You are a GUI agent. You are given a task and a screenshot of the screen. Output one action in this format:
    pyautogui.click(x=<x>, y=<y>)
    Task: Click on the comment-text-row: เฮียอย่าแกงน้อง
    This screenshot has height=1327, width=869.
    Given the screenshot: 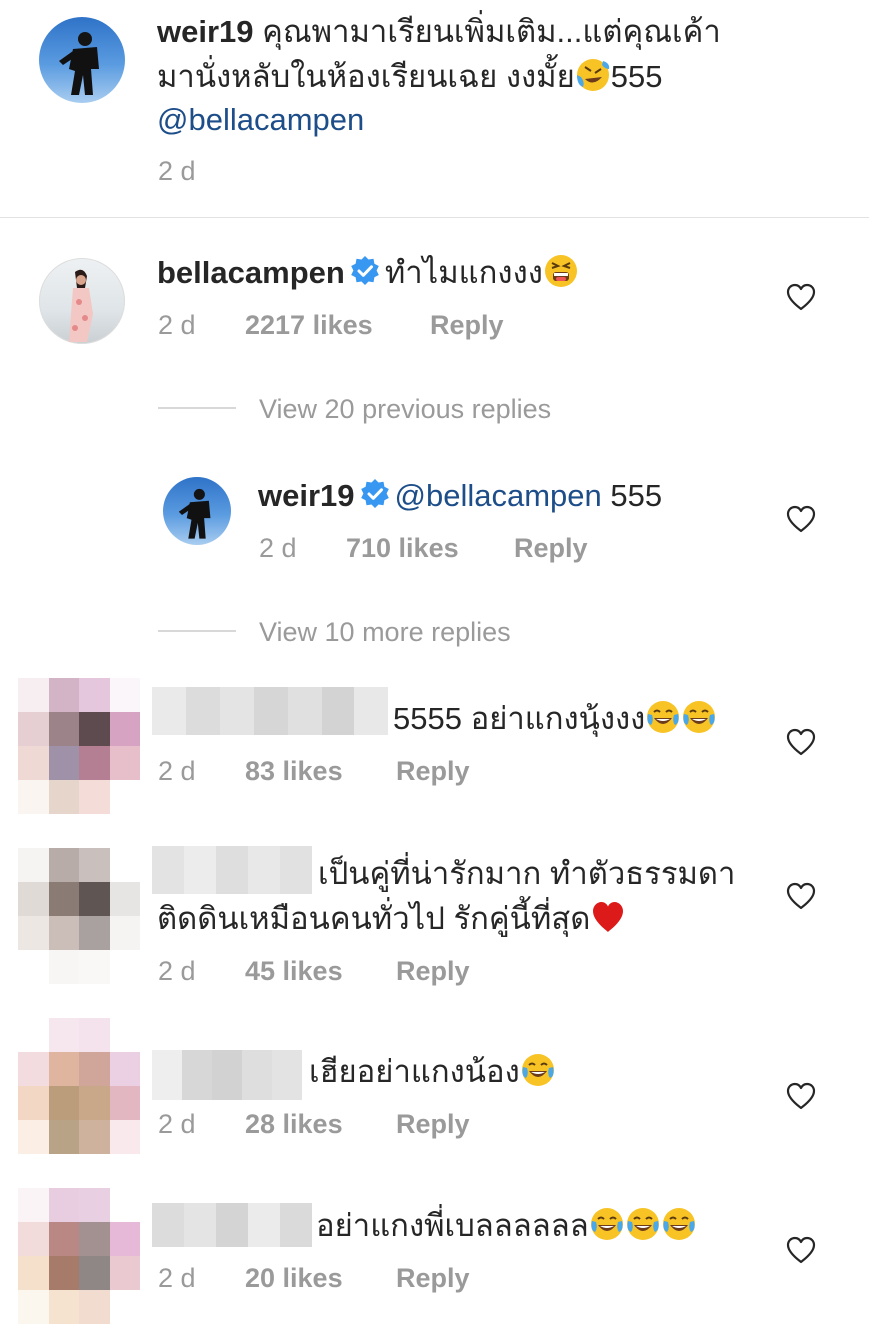 What is the action you would take?
    pyautogui.click(x=432, y=1072)
    